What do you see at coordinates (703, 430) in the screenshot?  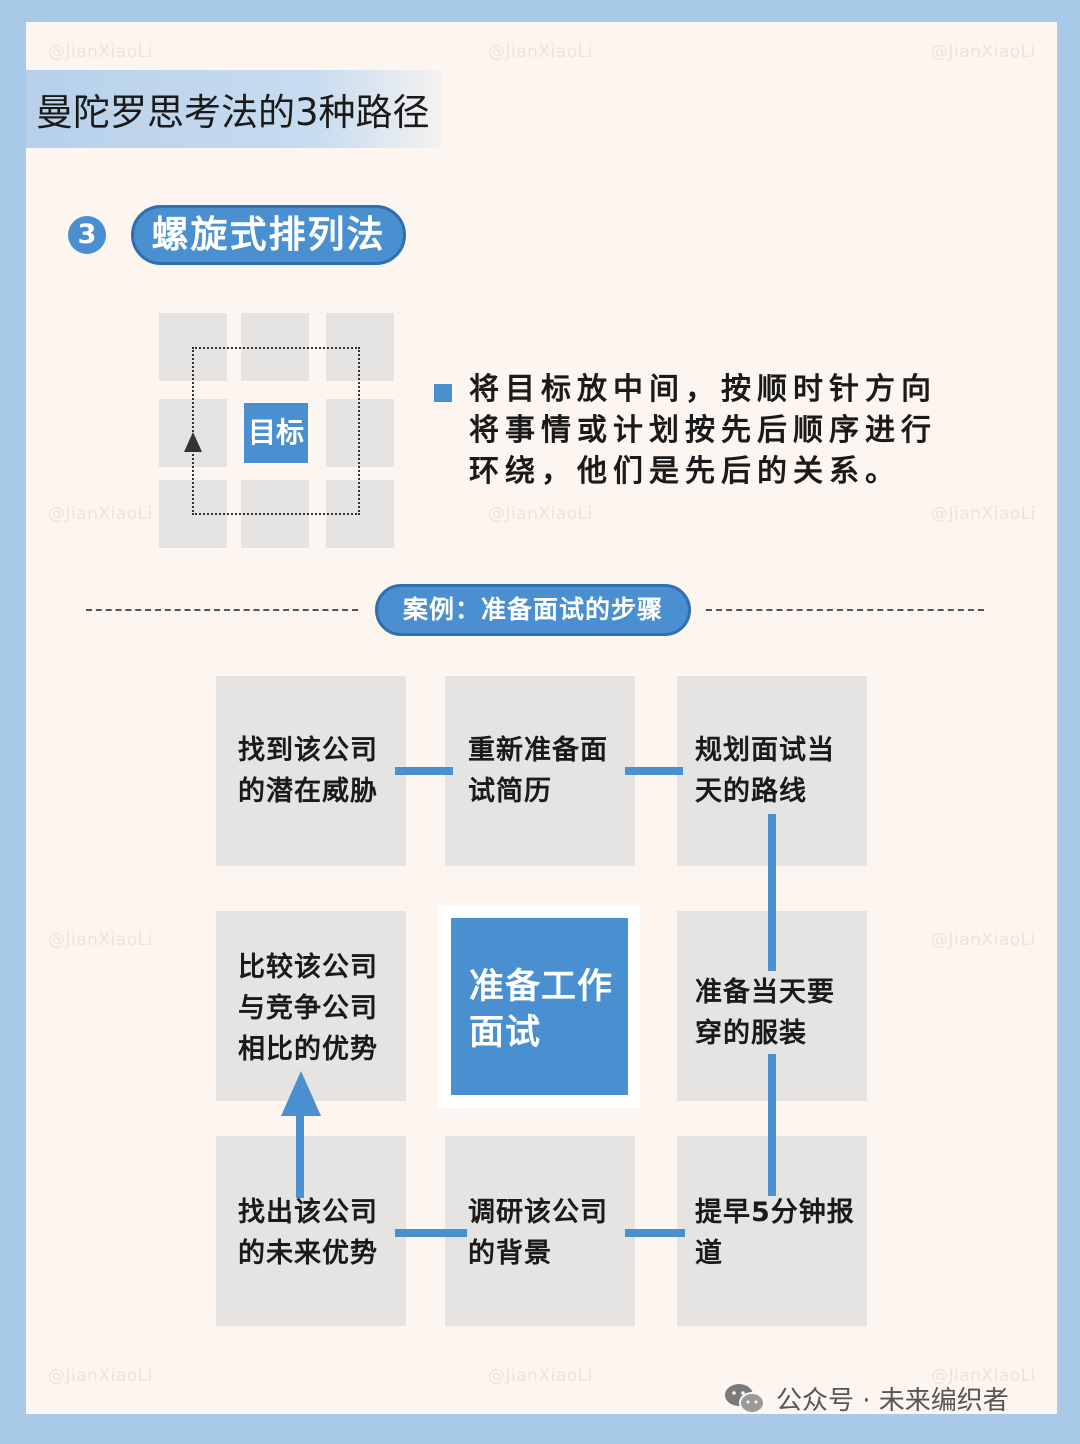 I see `method-description: 将目标放中间，按顺时针方向将事情或计划按先后顺序进行环绕，他们是先后的关系。` at bounding box center [703, 430].